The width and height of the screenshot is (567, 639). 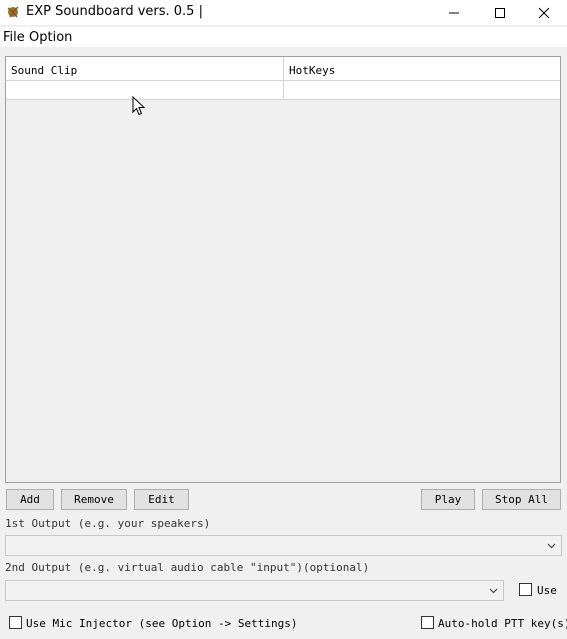 I want to click on column-divider, so click(x=283, y=78).